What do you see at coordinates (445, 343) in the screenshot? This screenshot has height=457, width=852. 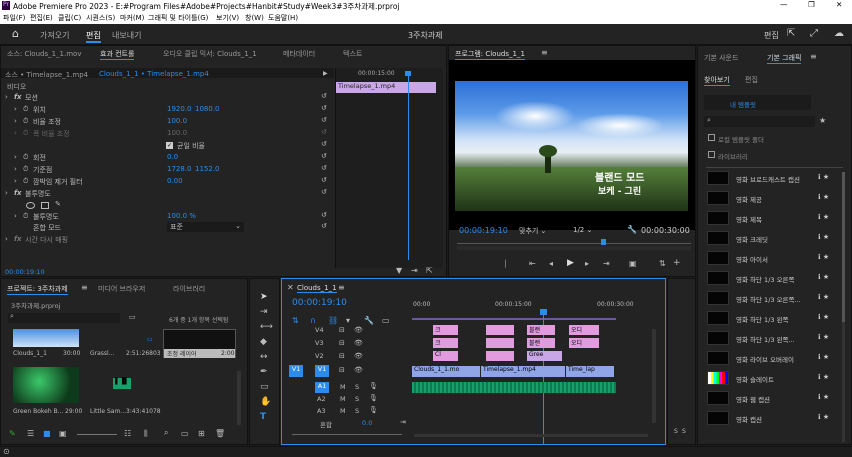 I see `graphic-clip-v3: 크` at bounding box center [445, 343].